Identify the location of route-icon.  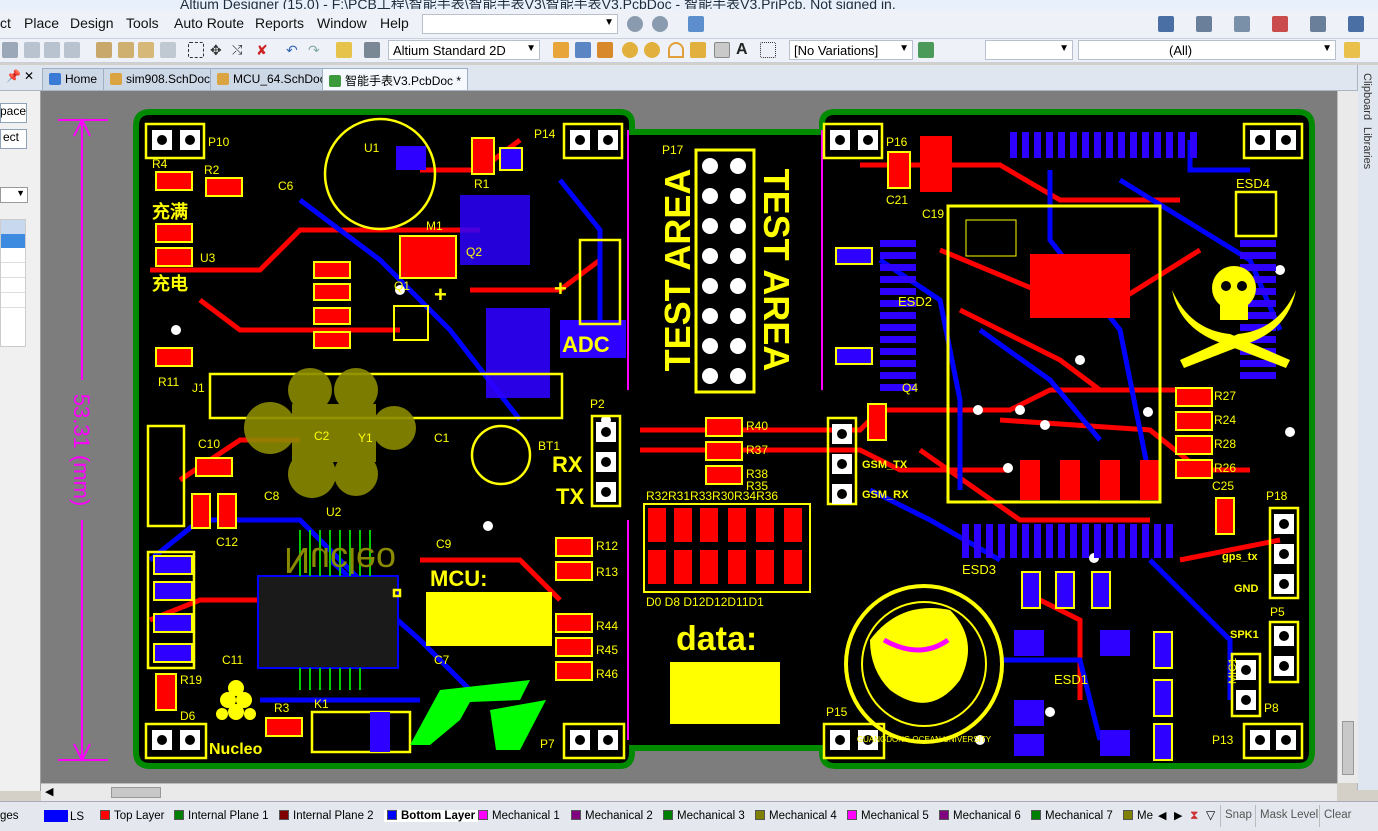
(561, 50).